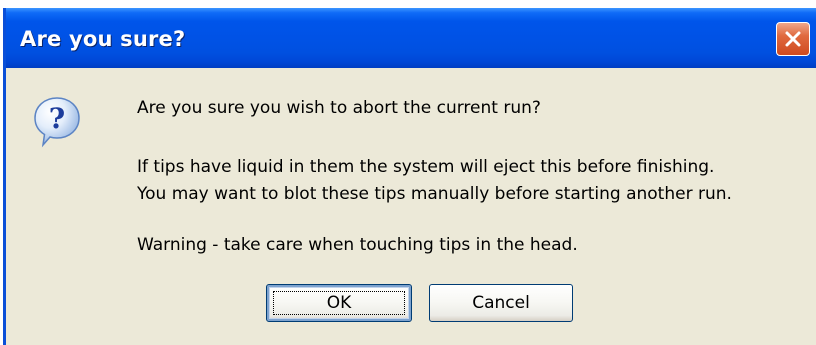 The height and width of the screenshot is (345, 816). I want to click on ok-button: OK, so click(339, 303).